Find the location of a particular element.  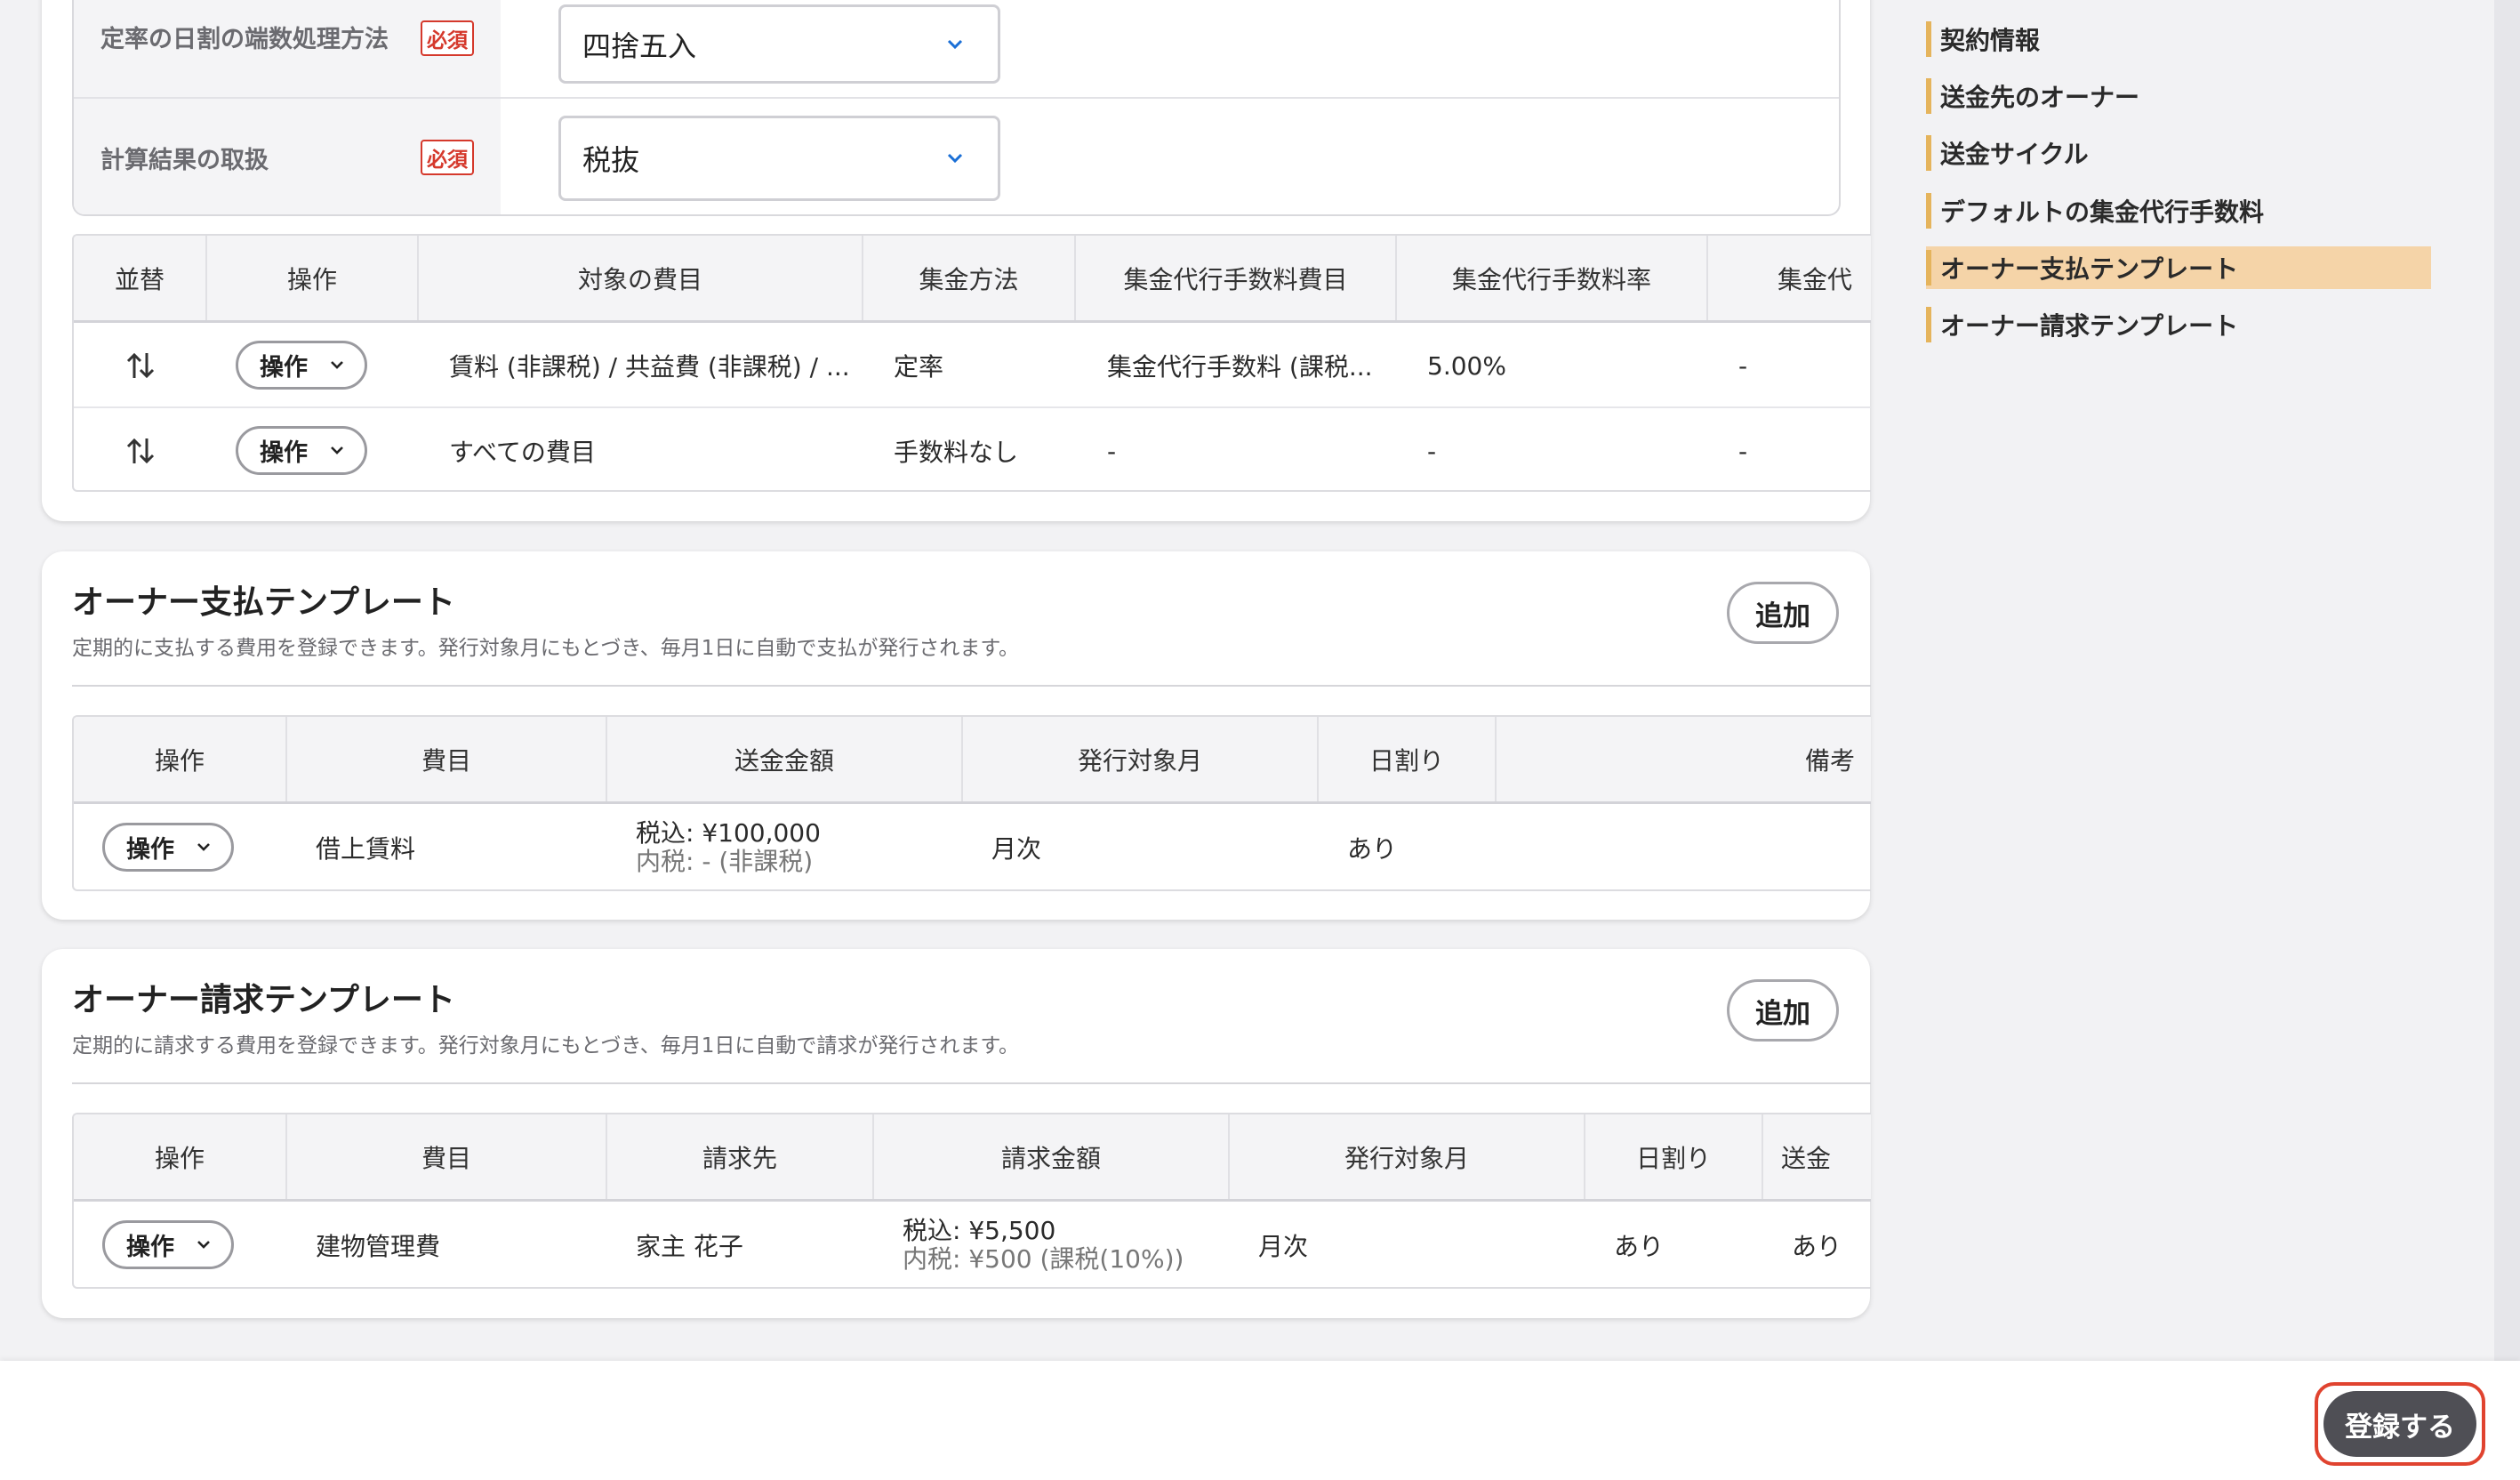

table-row: 操作 すべての費目 手数料なし - - - is located at coordinates (972, 449).